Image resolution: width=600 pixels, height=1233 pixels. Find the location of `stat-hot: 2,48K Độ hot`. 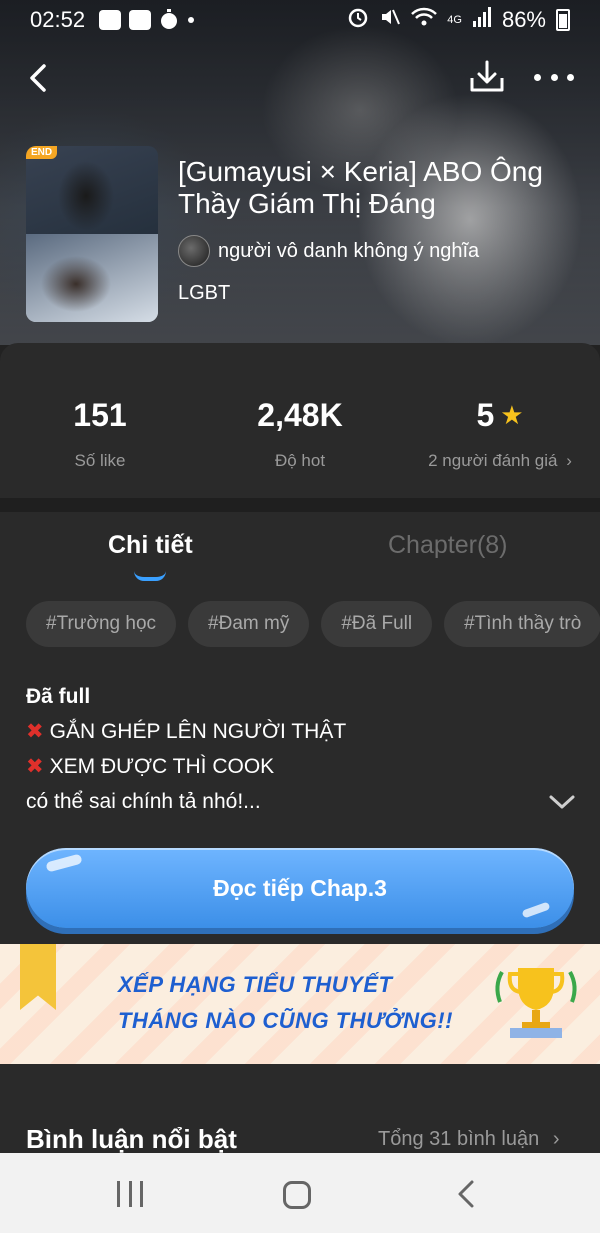

stat-hot: 2,48K Độ hot is located at coordinates (300, 443).